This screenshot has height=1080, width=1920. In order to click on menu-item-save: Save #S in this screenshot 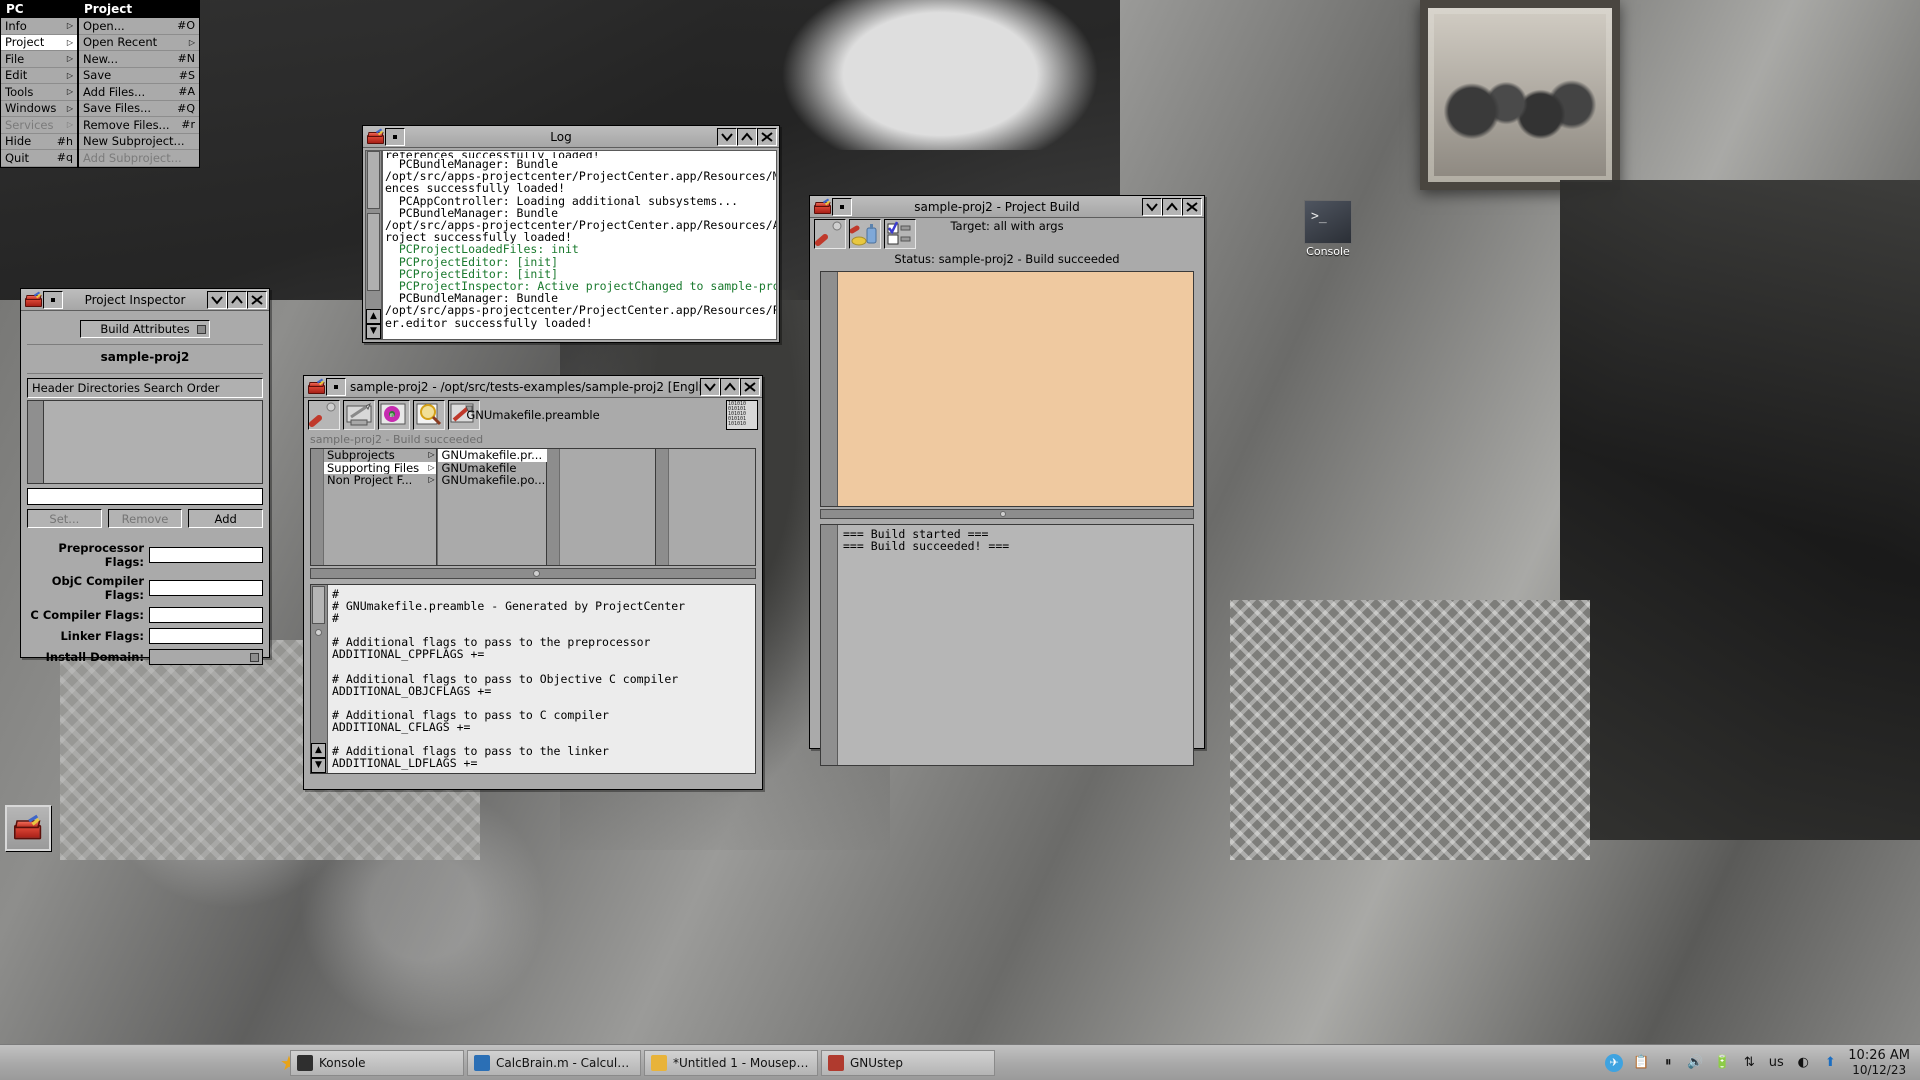, I will do `click(139, 75)`.